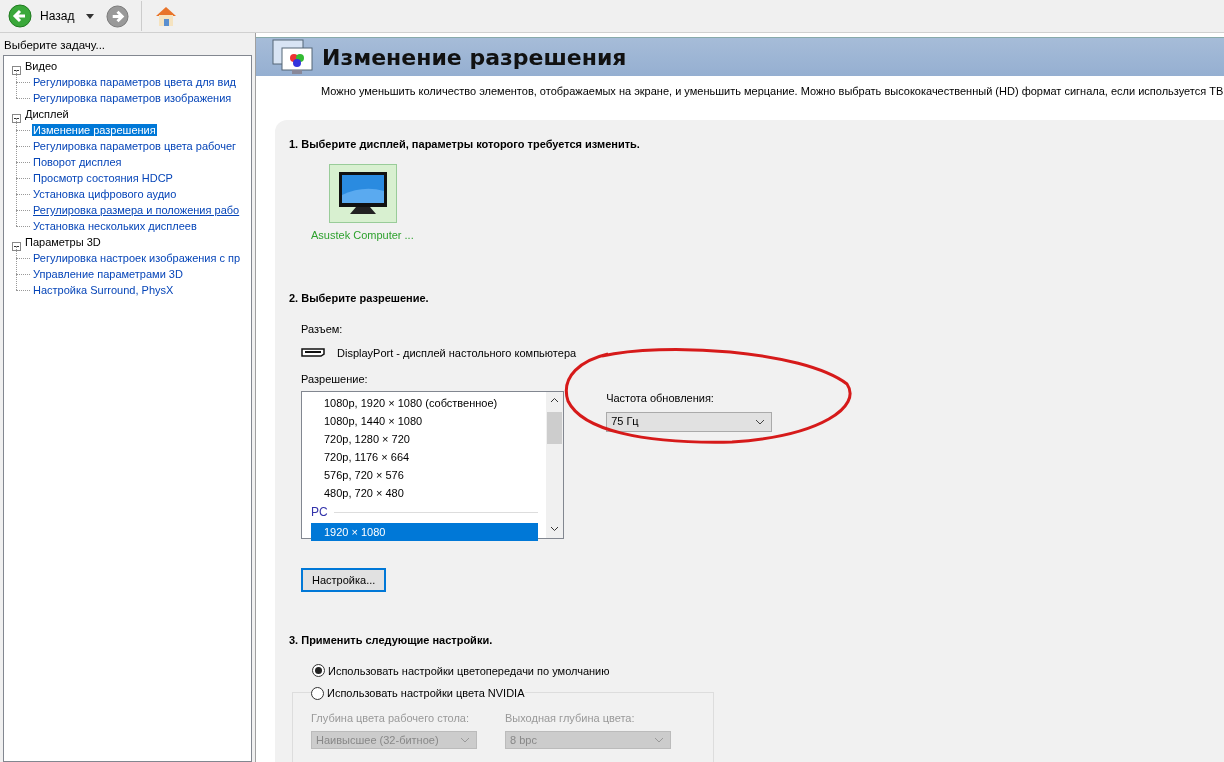 The image size is (1224, 762). I want to click on field-label: Глубина цвета рабочего стола:, so click(391, 718).